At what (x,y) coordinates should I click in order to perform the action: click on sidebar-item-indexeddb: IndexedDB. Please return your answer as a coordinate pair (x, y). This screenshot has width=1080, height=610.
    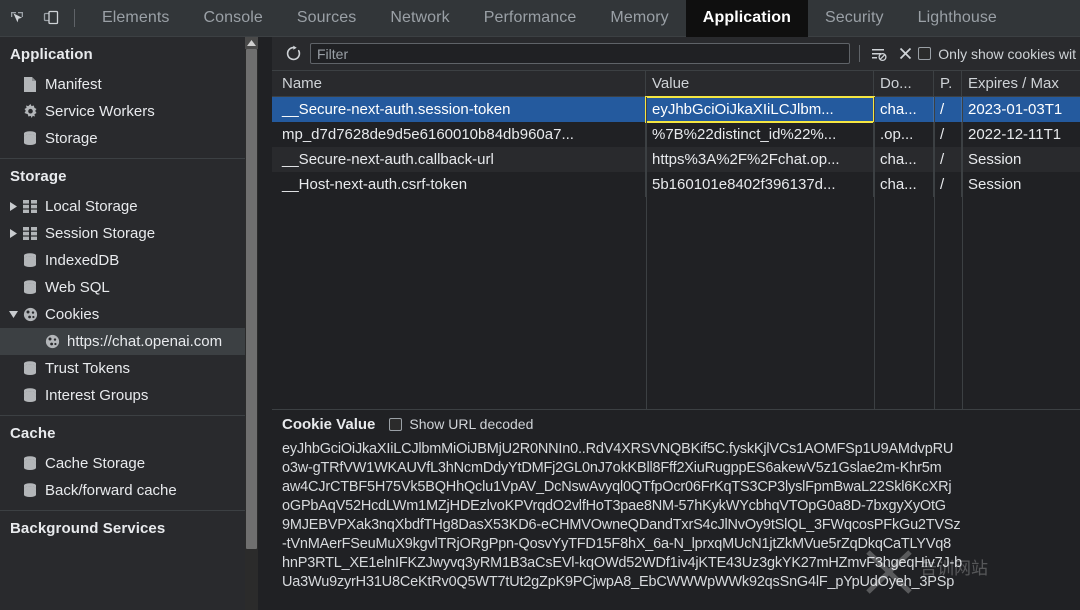
    Looking at the image, I should click on (129, 260).